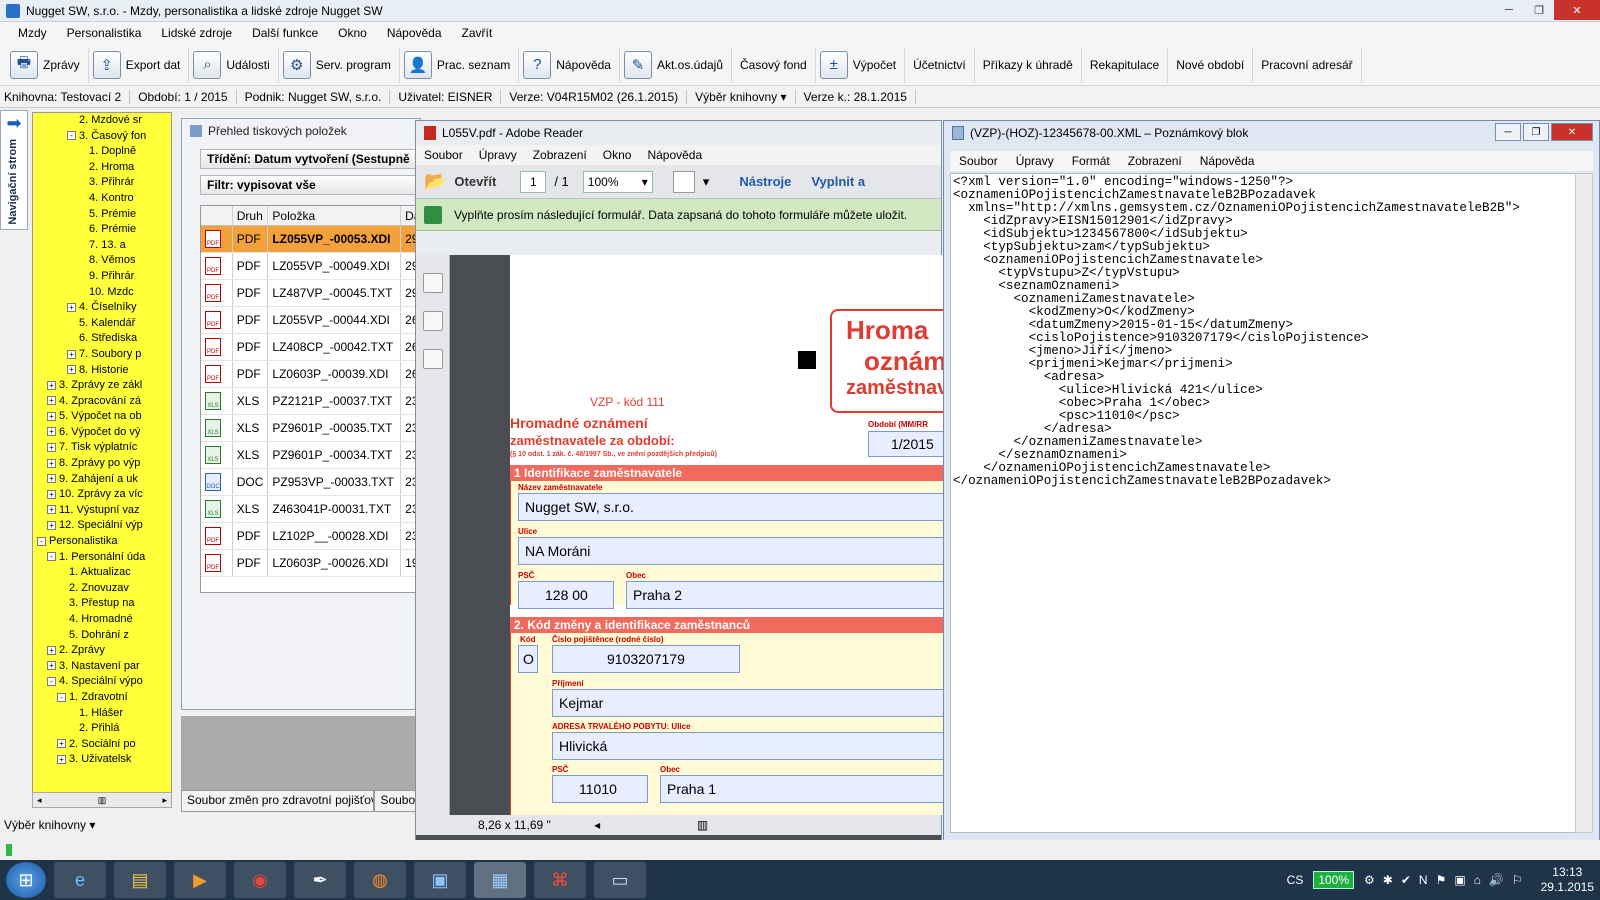 This screenshot has height=900, width=1600. What do you see at coordinates (940, 64) in the screenshot?
I see `toolbar-button-9: Účetnictví` at bounding box center [940, 64].